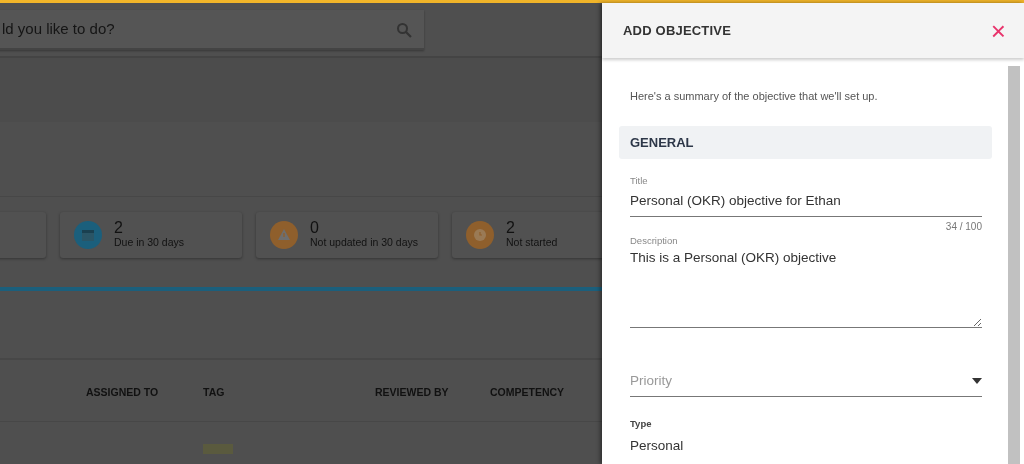 The height and width of the screenshot is (464, 1024). I want to click on column-header: REVIEWED BY, so click(412, 391).